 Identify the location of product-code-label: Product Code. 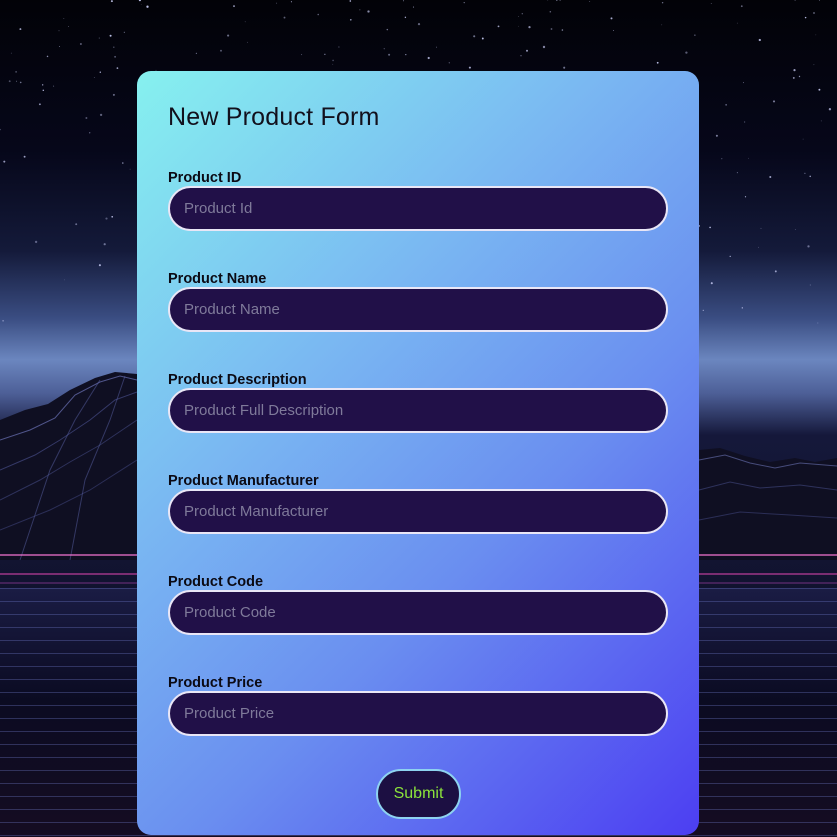
(216, 582).